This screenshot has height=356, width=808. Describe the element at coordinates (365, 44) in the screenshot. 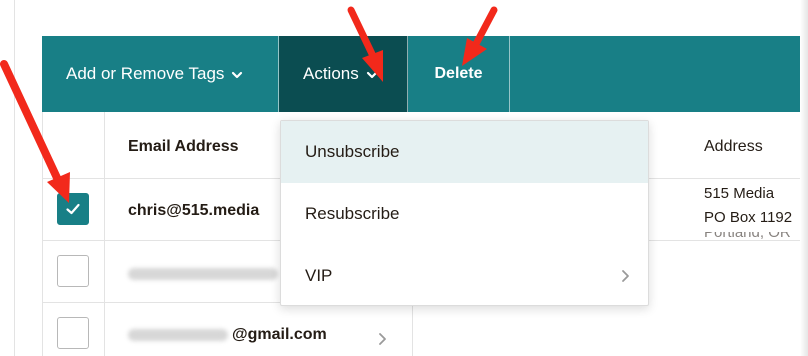

I see `arrow-to-actions` at that location.